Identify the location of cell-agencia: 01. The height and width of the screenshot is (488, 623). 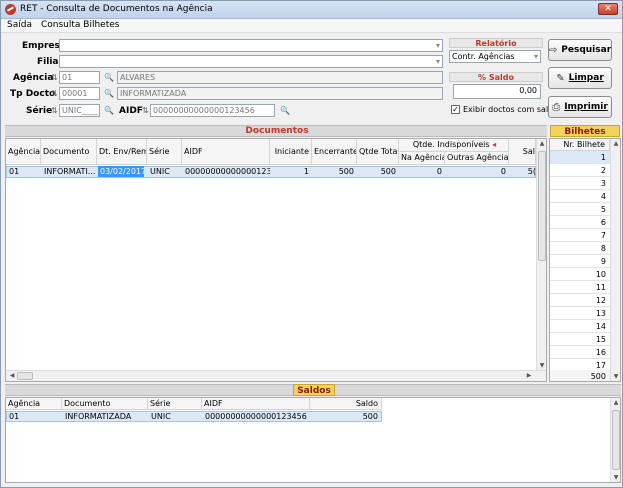
(14, 171).